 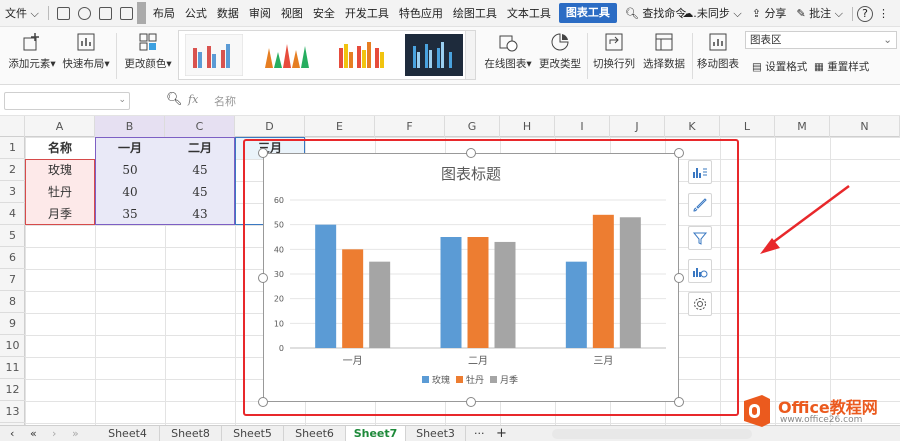 I want to click on help-button: ?, so click(x=865, y=13).